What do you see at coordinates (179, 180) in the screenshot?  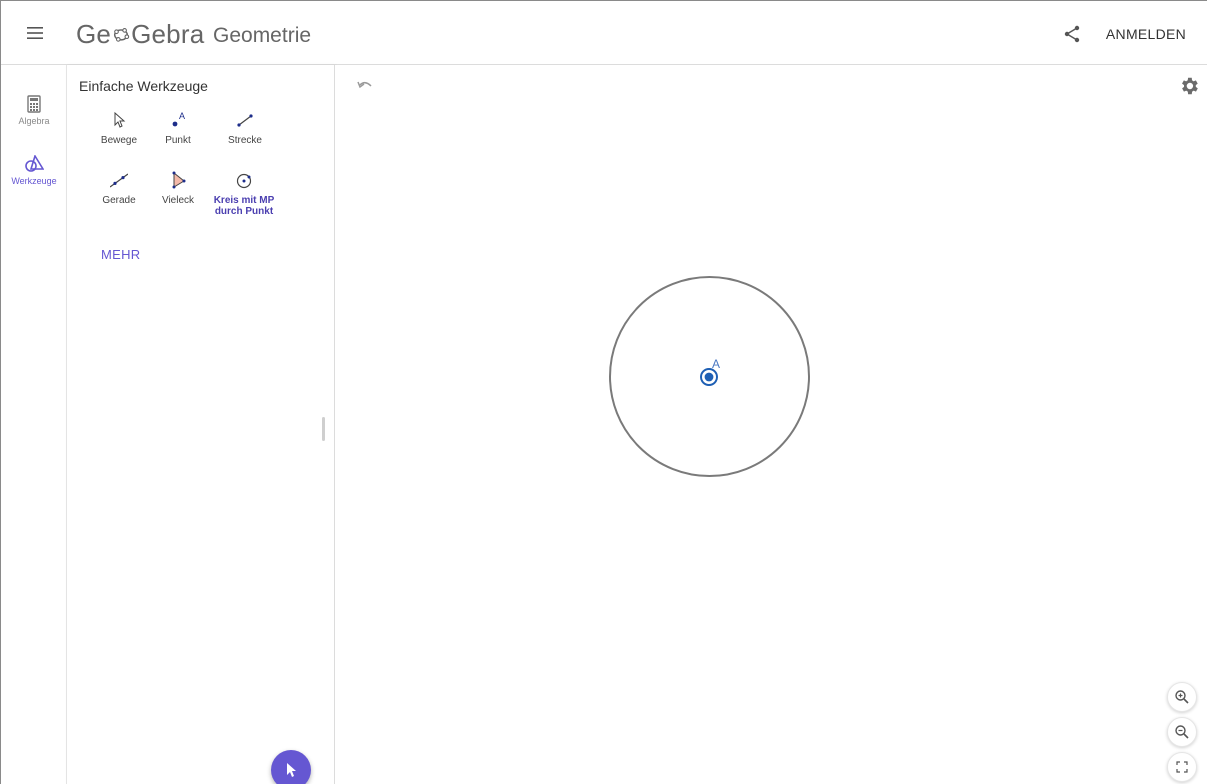 I see `polygon-icon` at bounding box center [179, 180].